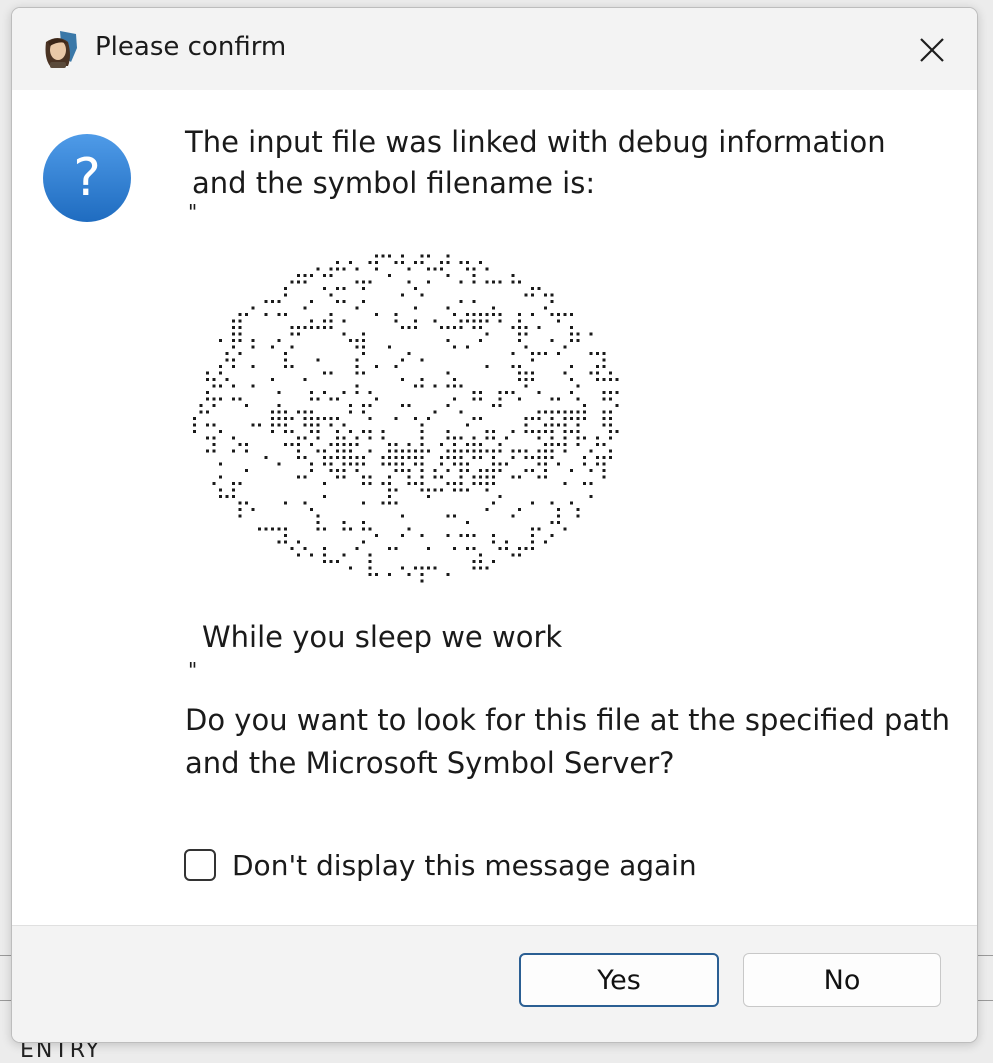 This screenshot has width=993, height=1063. I want to click on title-bar: Please confirm, so click(494, 49).